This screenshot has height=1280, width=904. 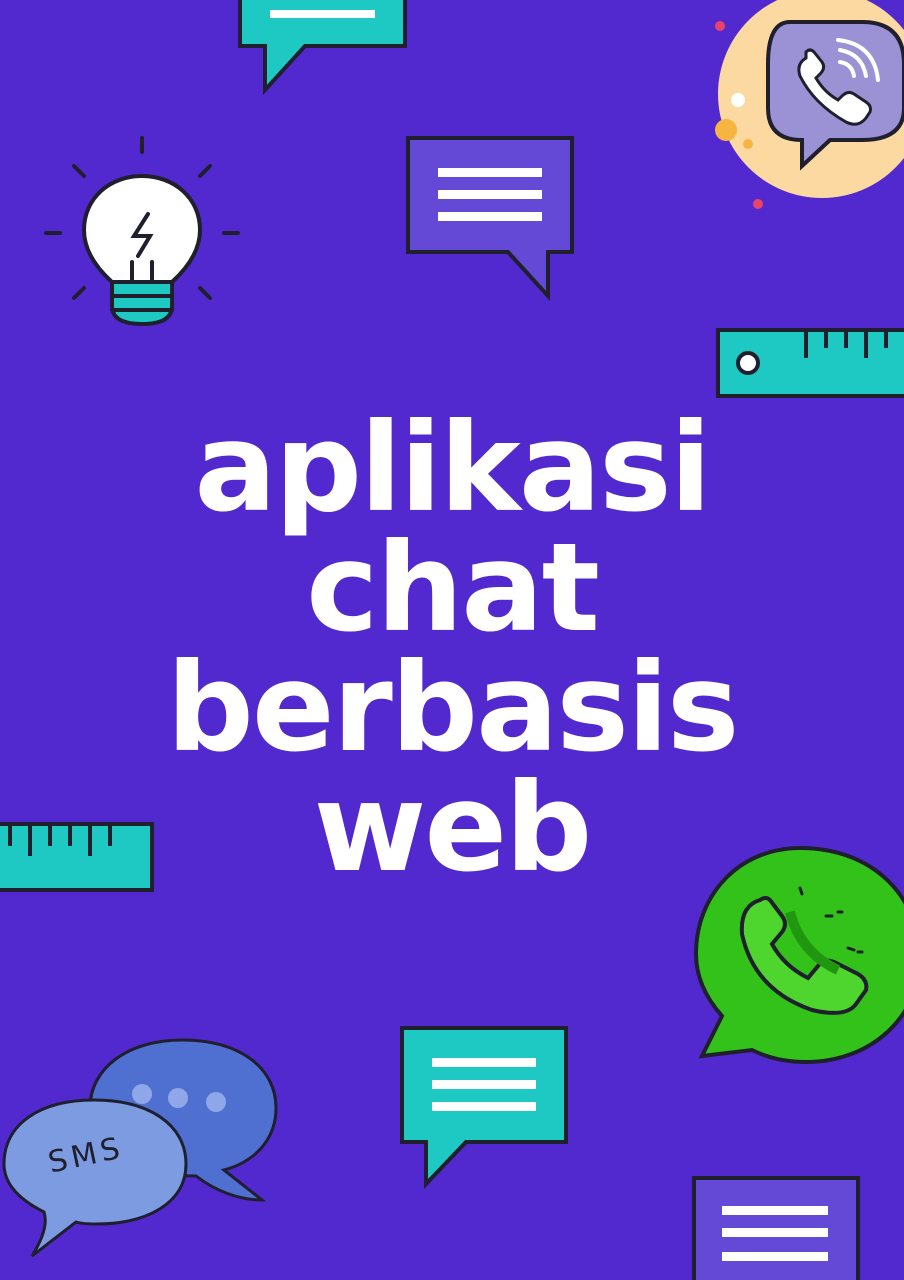 I want to click on title-line: chat, so click(x=453, y=588).